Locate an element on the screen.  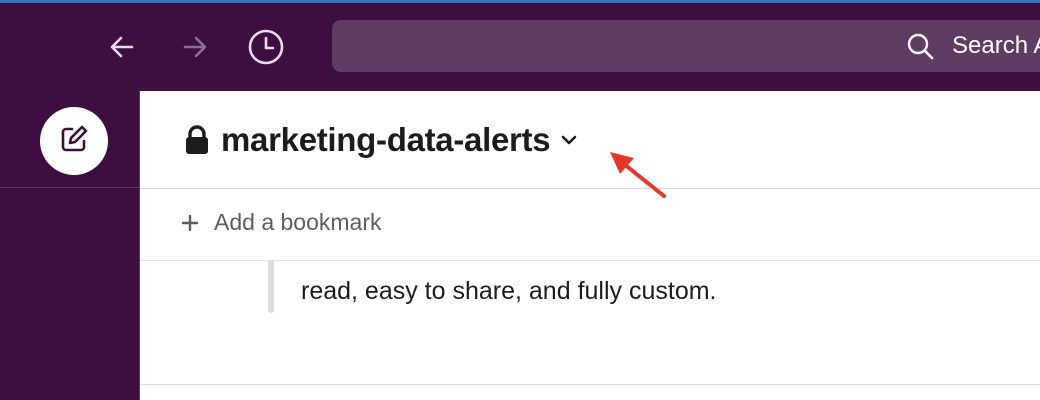
lock-icon is located at coordinates (198, 140).